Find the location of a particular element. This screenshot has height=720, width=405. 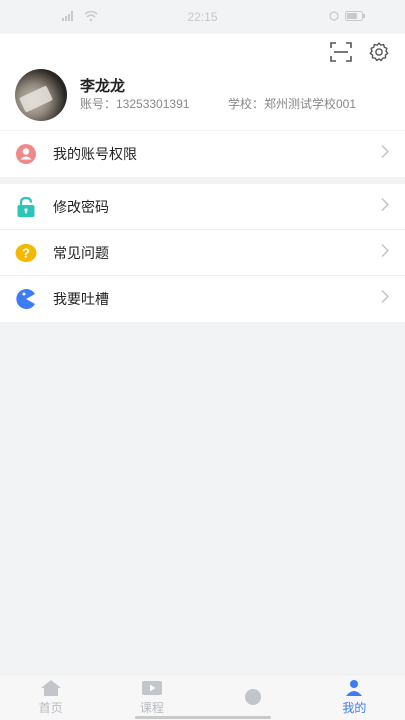

question-icon: ? is located at coordinates (26, 253).